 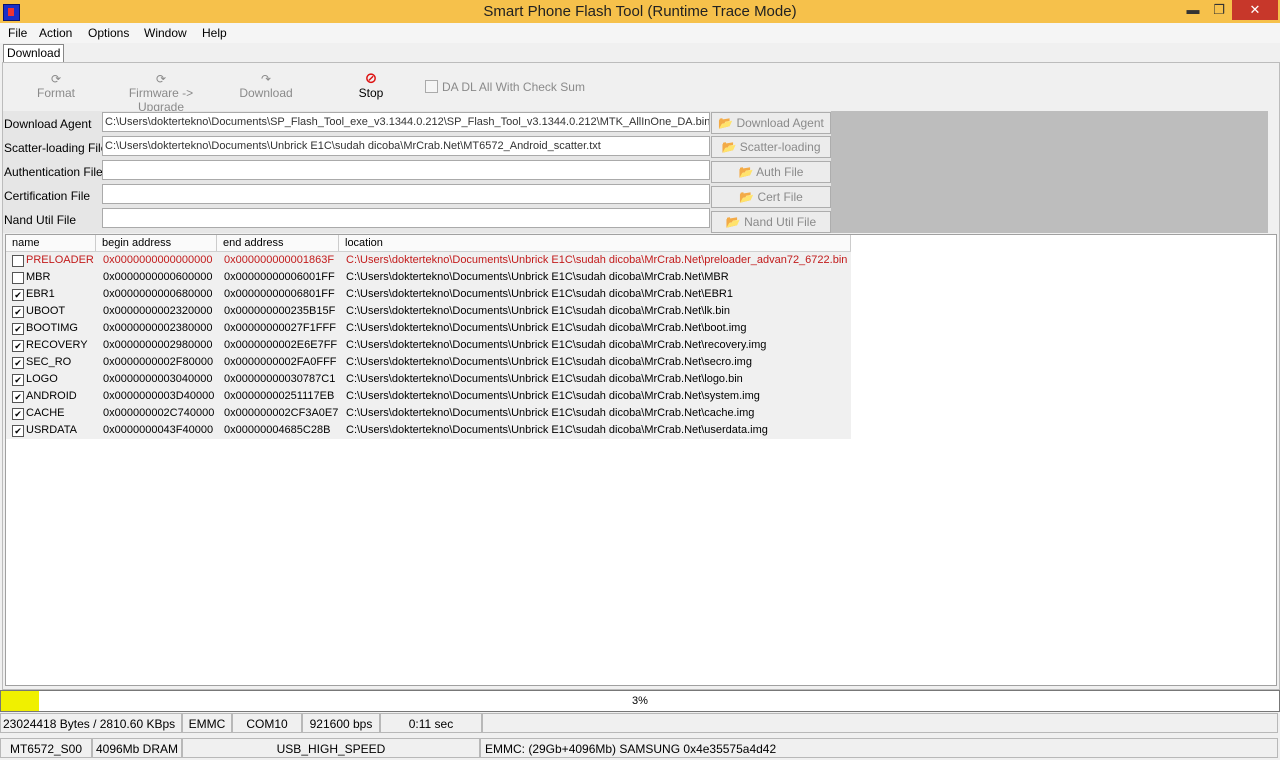 I want to click on row-name: MBR, so click(x=38, y=277).